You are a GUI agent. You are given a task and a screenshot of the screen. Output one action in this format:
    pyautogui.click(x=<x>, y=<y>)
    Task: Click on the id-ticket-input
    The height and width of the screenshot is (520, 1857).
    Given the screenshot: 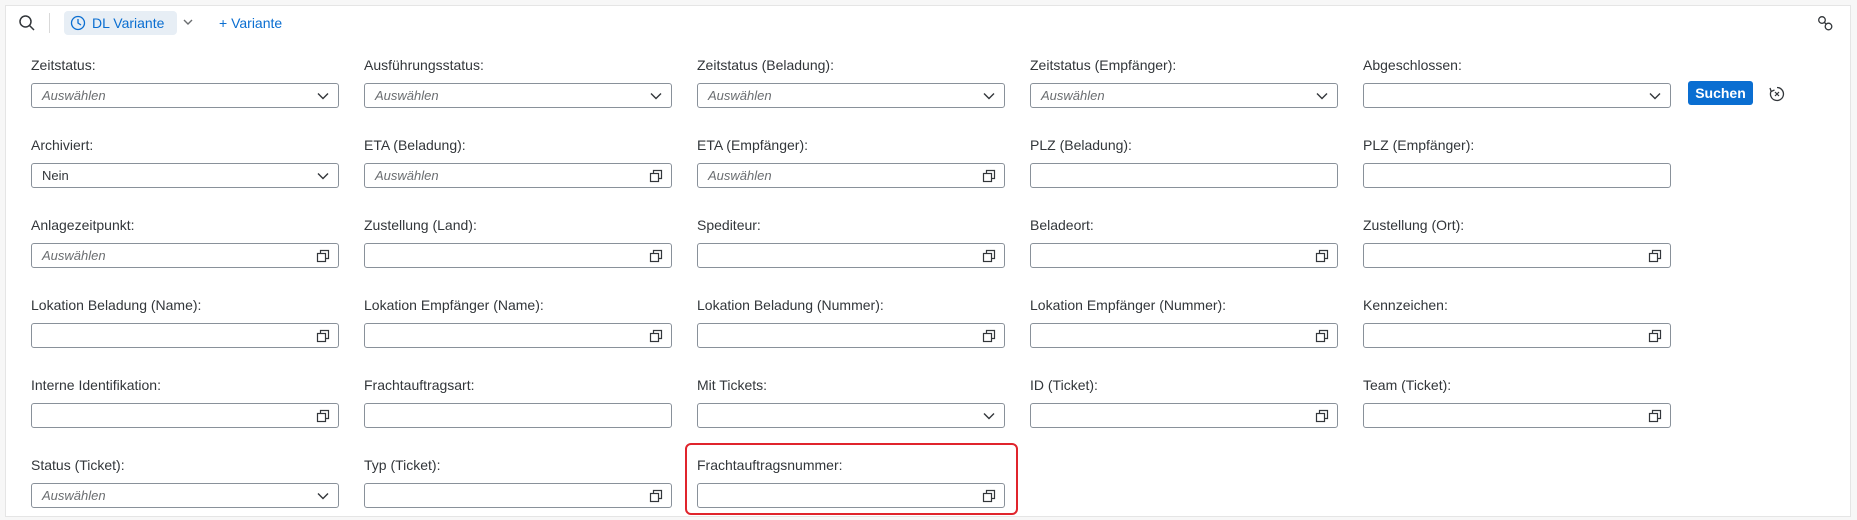 What is the action you would take?
    pyautogui.click(x=1184, y=415)
    